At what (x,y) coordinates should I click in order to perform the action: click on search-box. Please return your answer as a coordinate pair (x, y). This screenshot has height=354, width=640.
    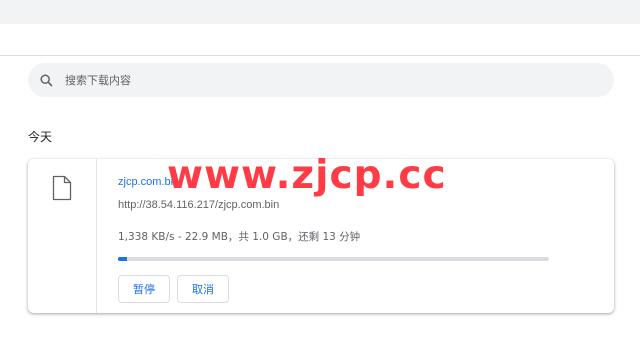
    Looking at the image, I should click on (321, 80).